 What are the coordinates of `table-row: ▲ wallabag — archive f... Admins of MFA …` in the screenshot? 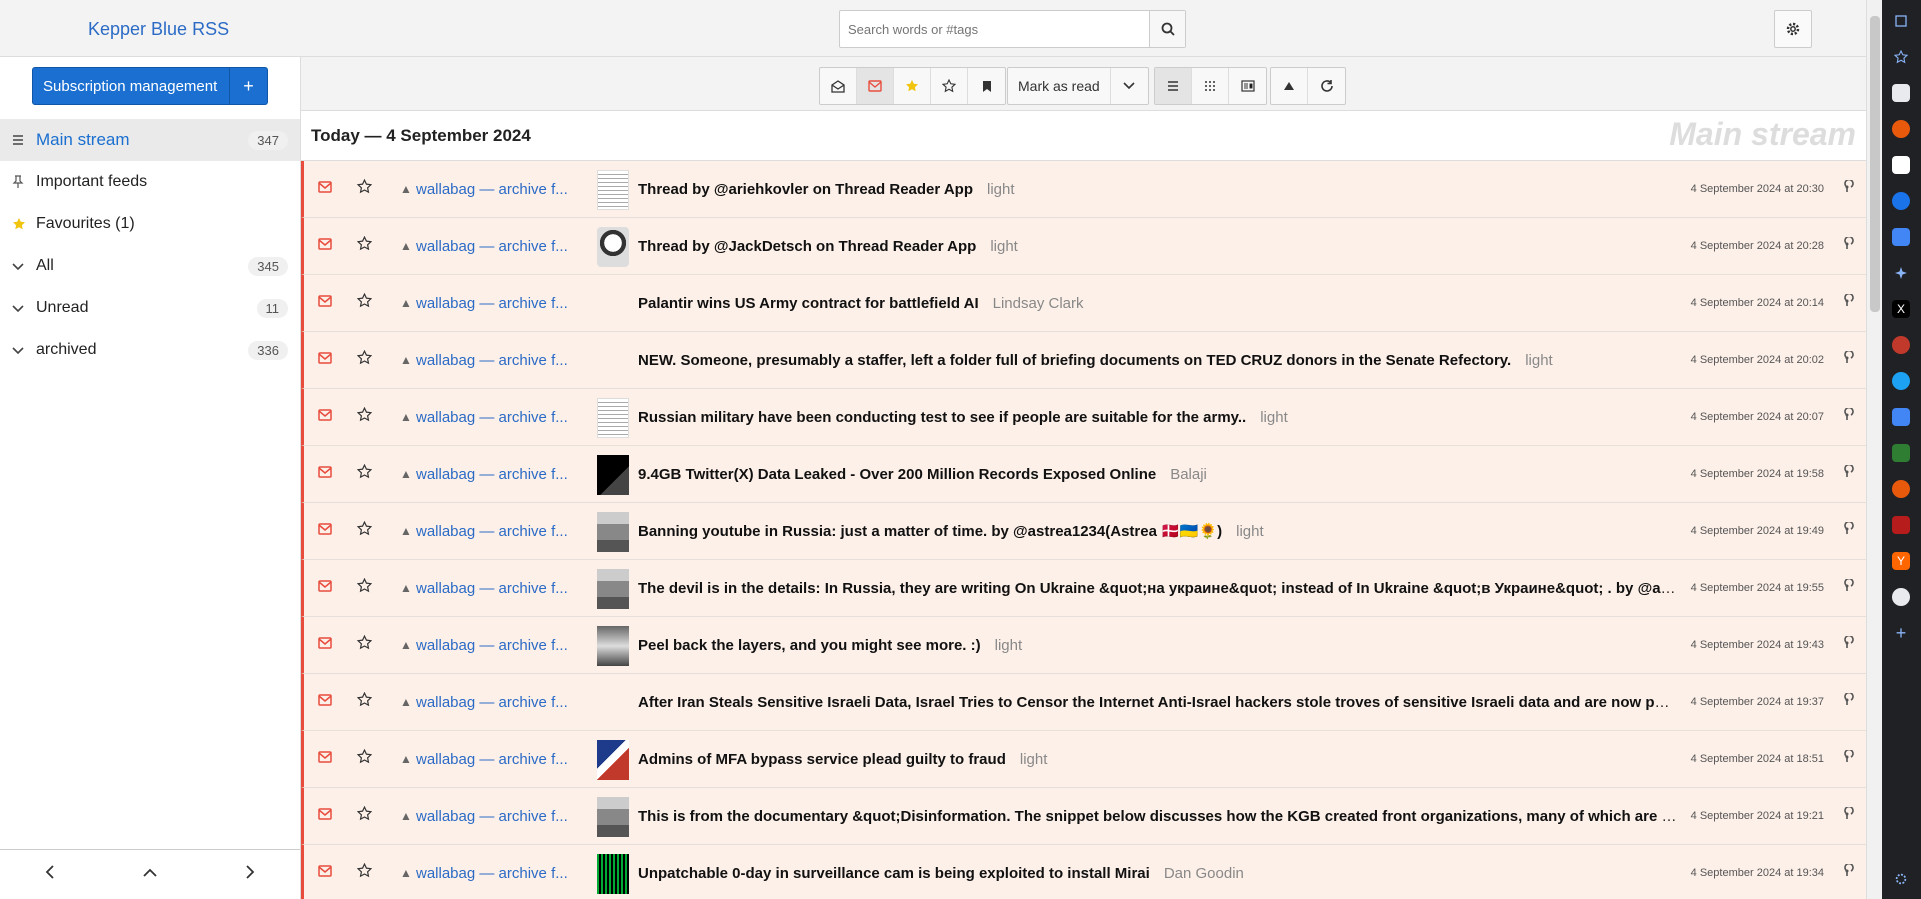 It's located at (1083, 759).